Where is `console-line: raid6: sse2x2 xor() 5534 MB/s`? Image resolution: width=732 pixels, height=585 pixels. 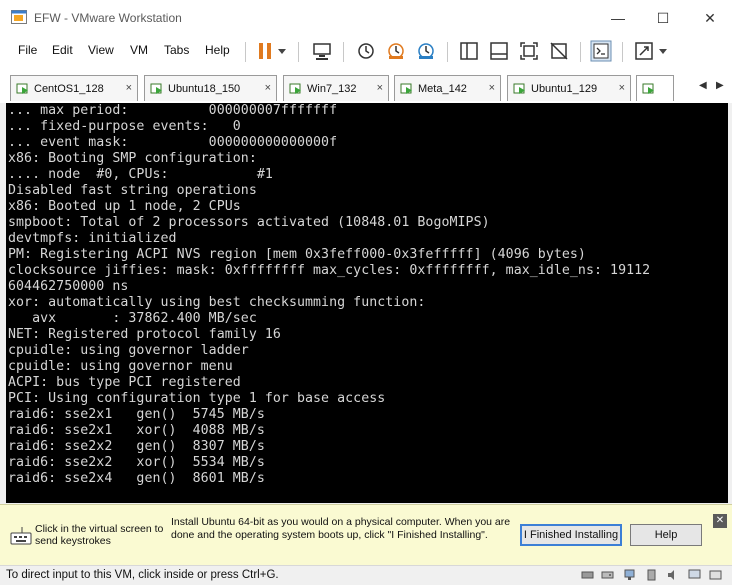 console-line: raid6: sse2x2 xor() 5534 MB/s is located at coordinates (136, 462).